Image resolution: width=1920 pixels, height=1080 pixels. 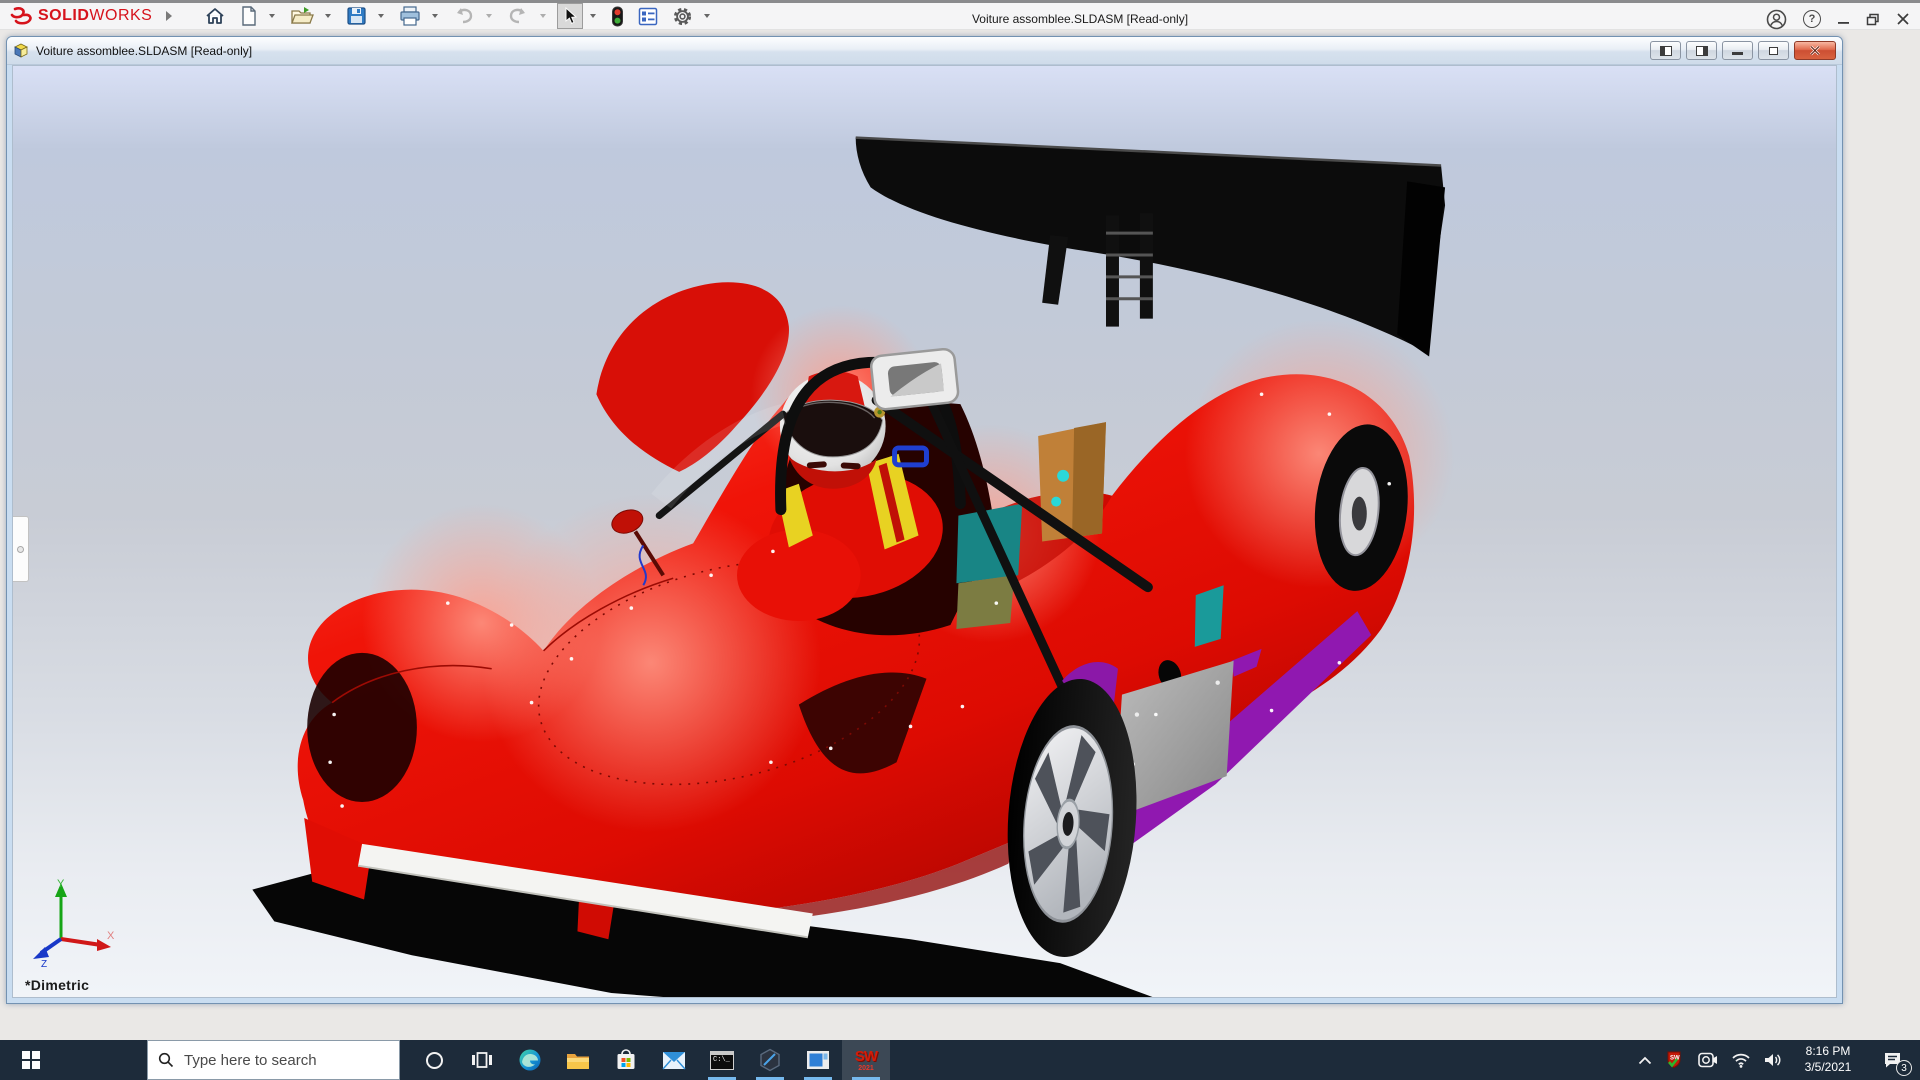 What do you see at coordinates (57, 985) in the screenshot?
I see `view-orientation-label: *Dimetric` at bounding box center [57, 985].